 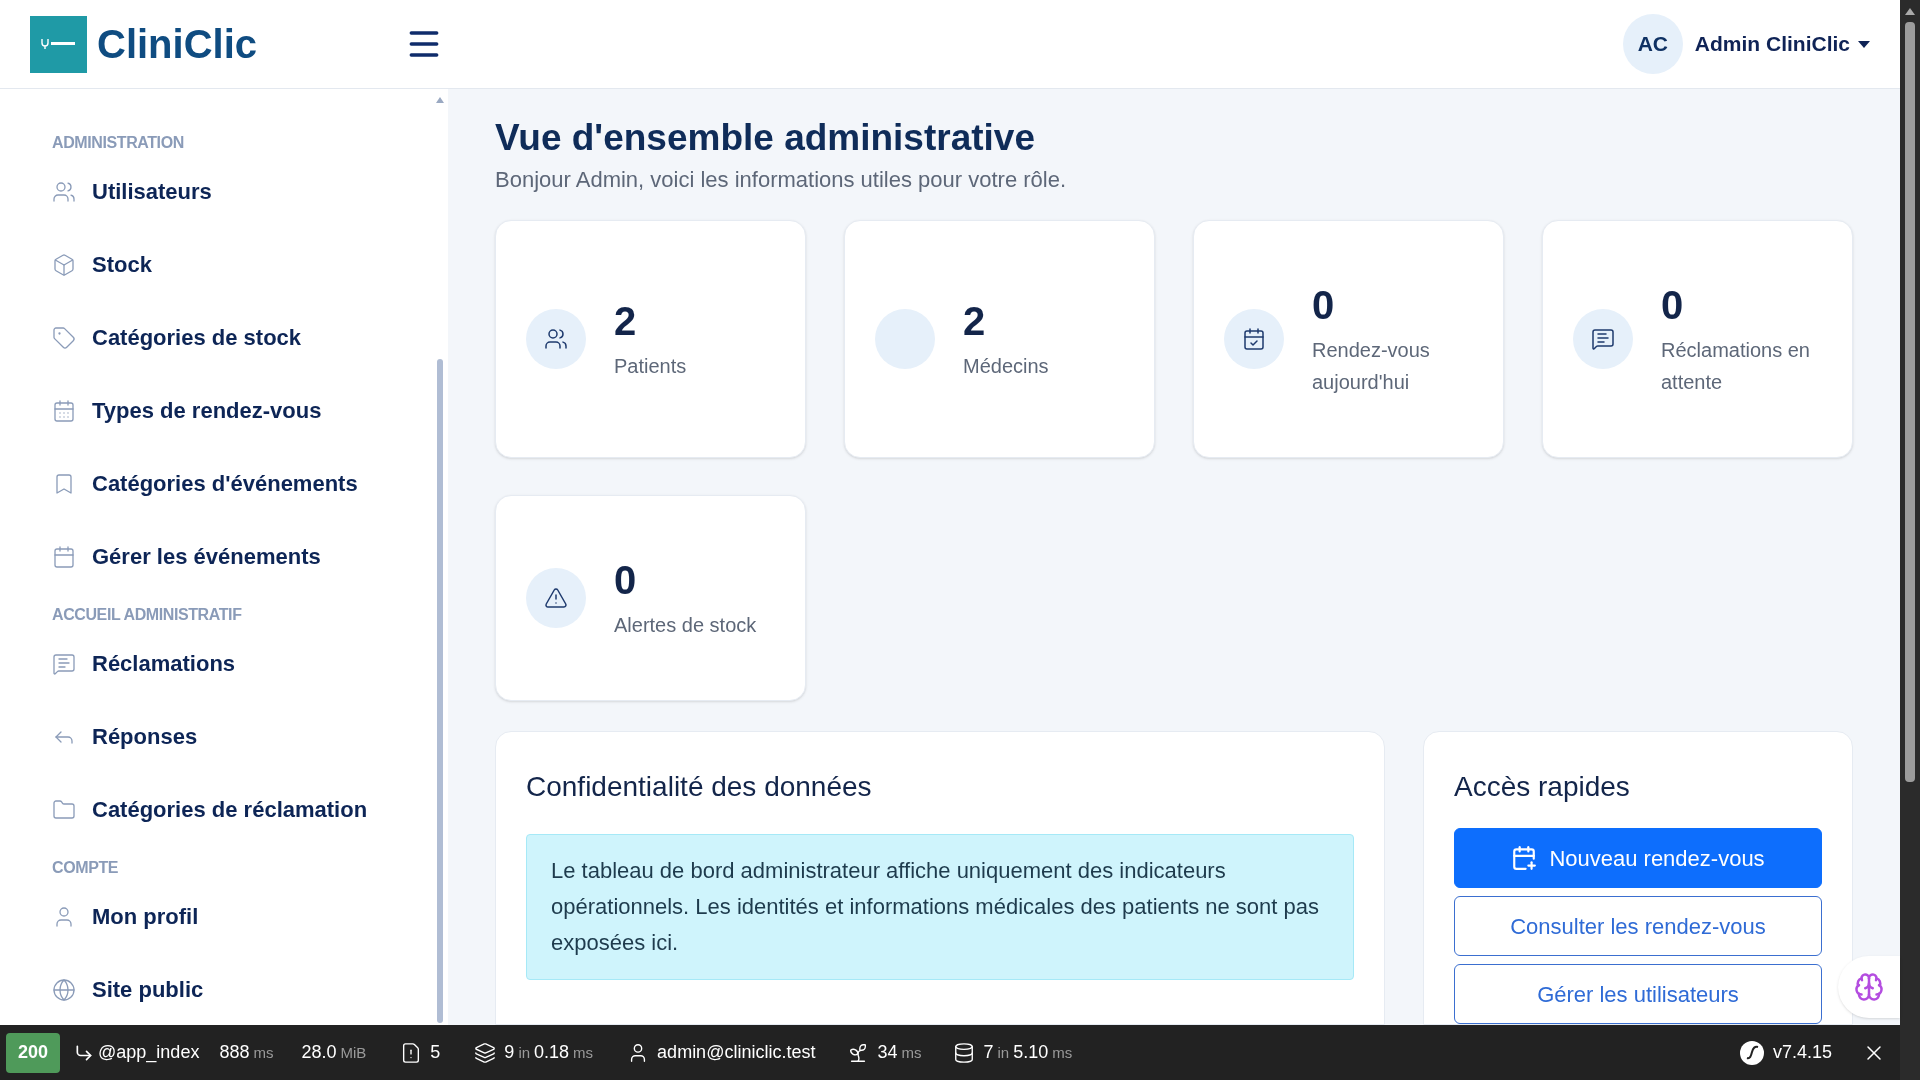 I want to click on user-text: admin@cliniclic.test, so click(x=721, y=1052).